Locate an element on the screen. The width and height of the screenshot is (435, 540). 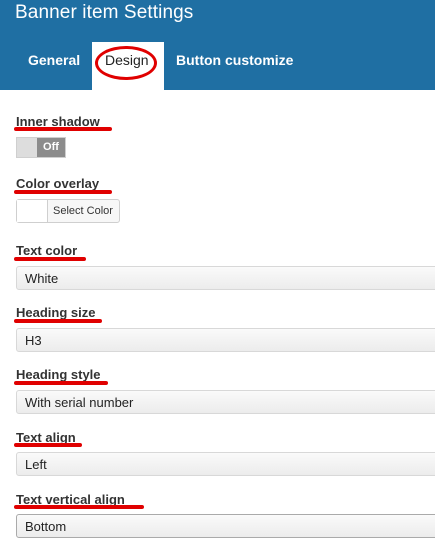
color-swatch is located at coordinates (32, 211).